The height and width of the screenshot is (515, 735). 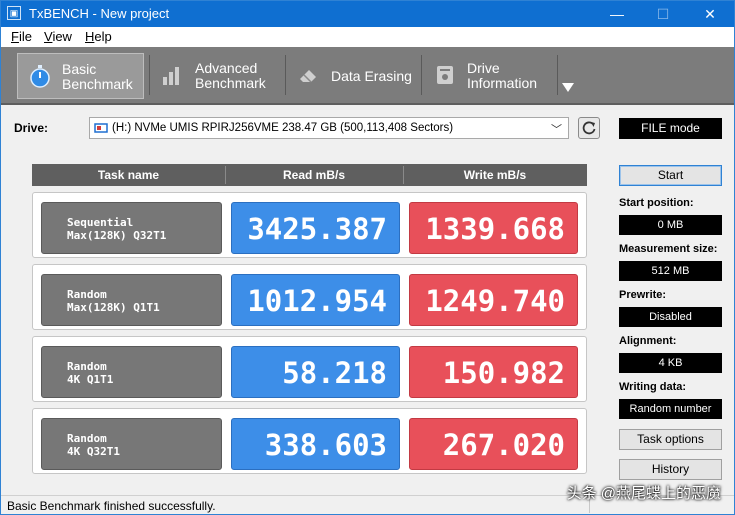 I want to click on bar-chart-icon, so click(x=171, y=76).